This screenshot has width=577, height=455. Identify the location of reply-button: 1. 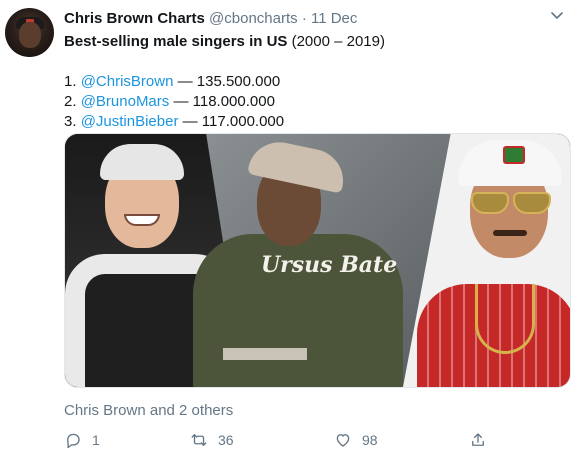
(82, 440).